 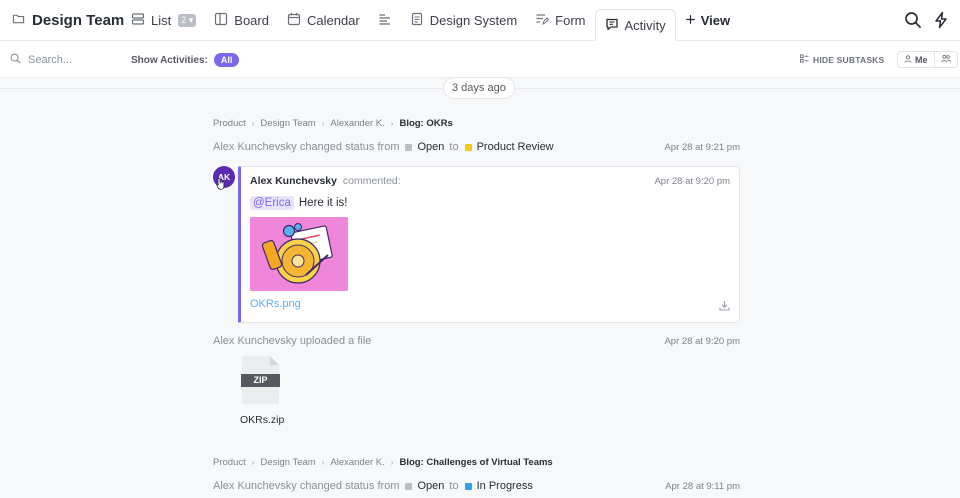 What do you see at coordinates (692, 181) in the screenshot?
I see `comment-timestamp: Apr 28 at 9:20 pm` at bounding box center [692, 181].